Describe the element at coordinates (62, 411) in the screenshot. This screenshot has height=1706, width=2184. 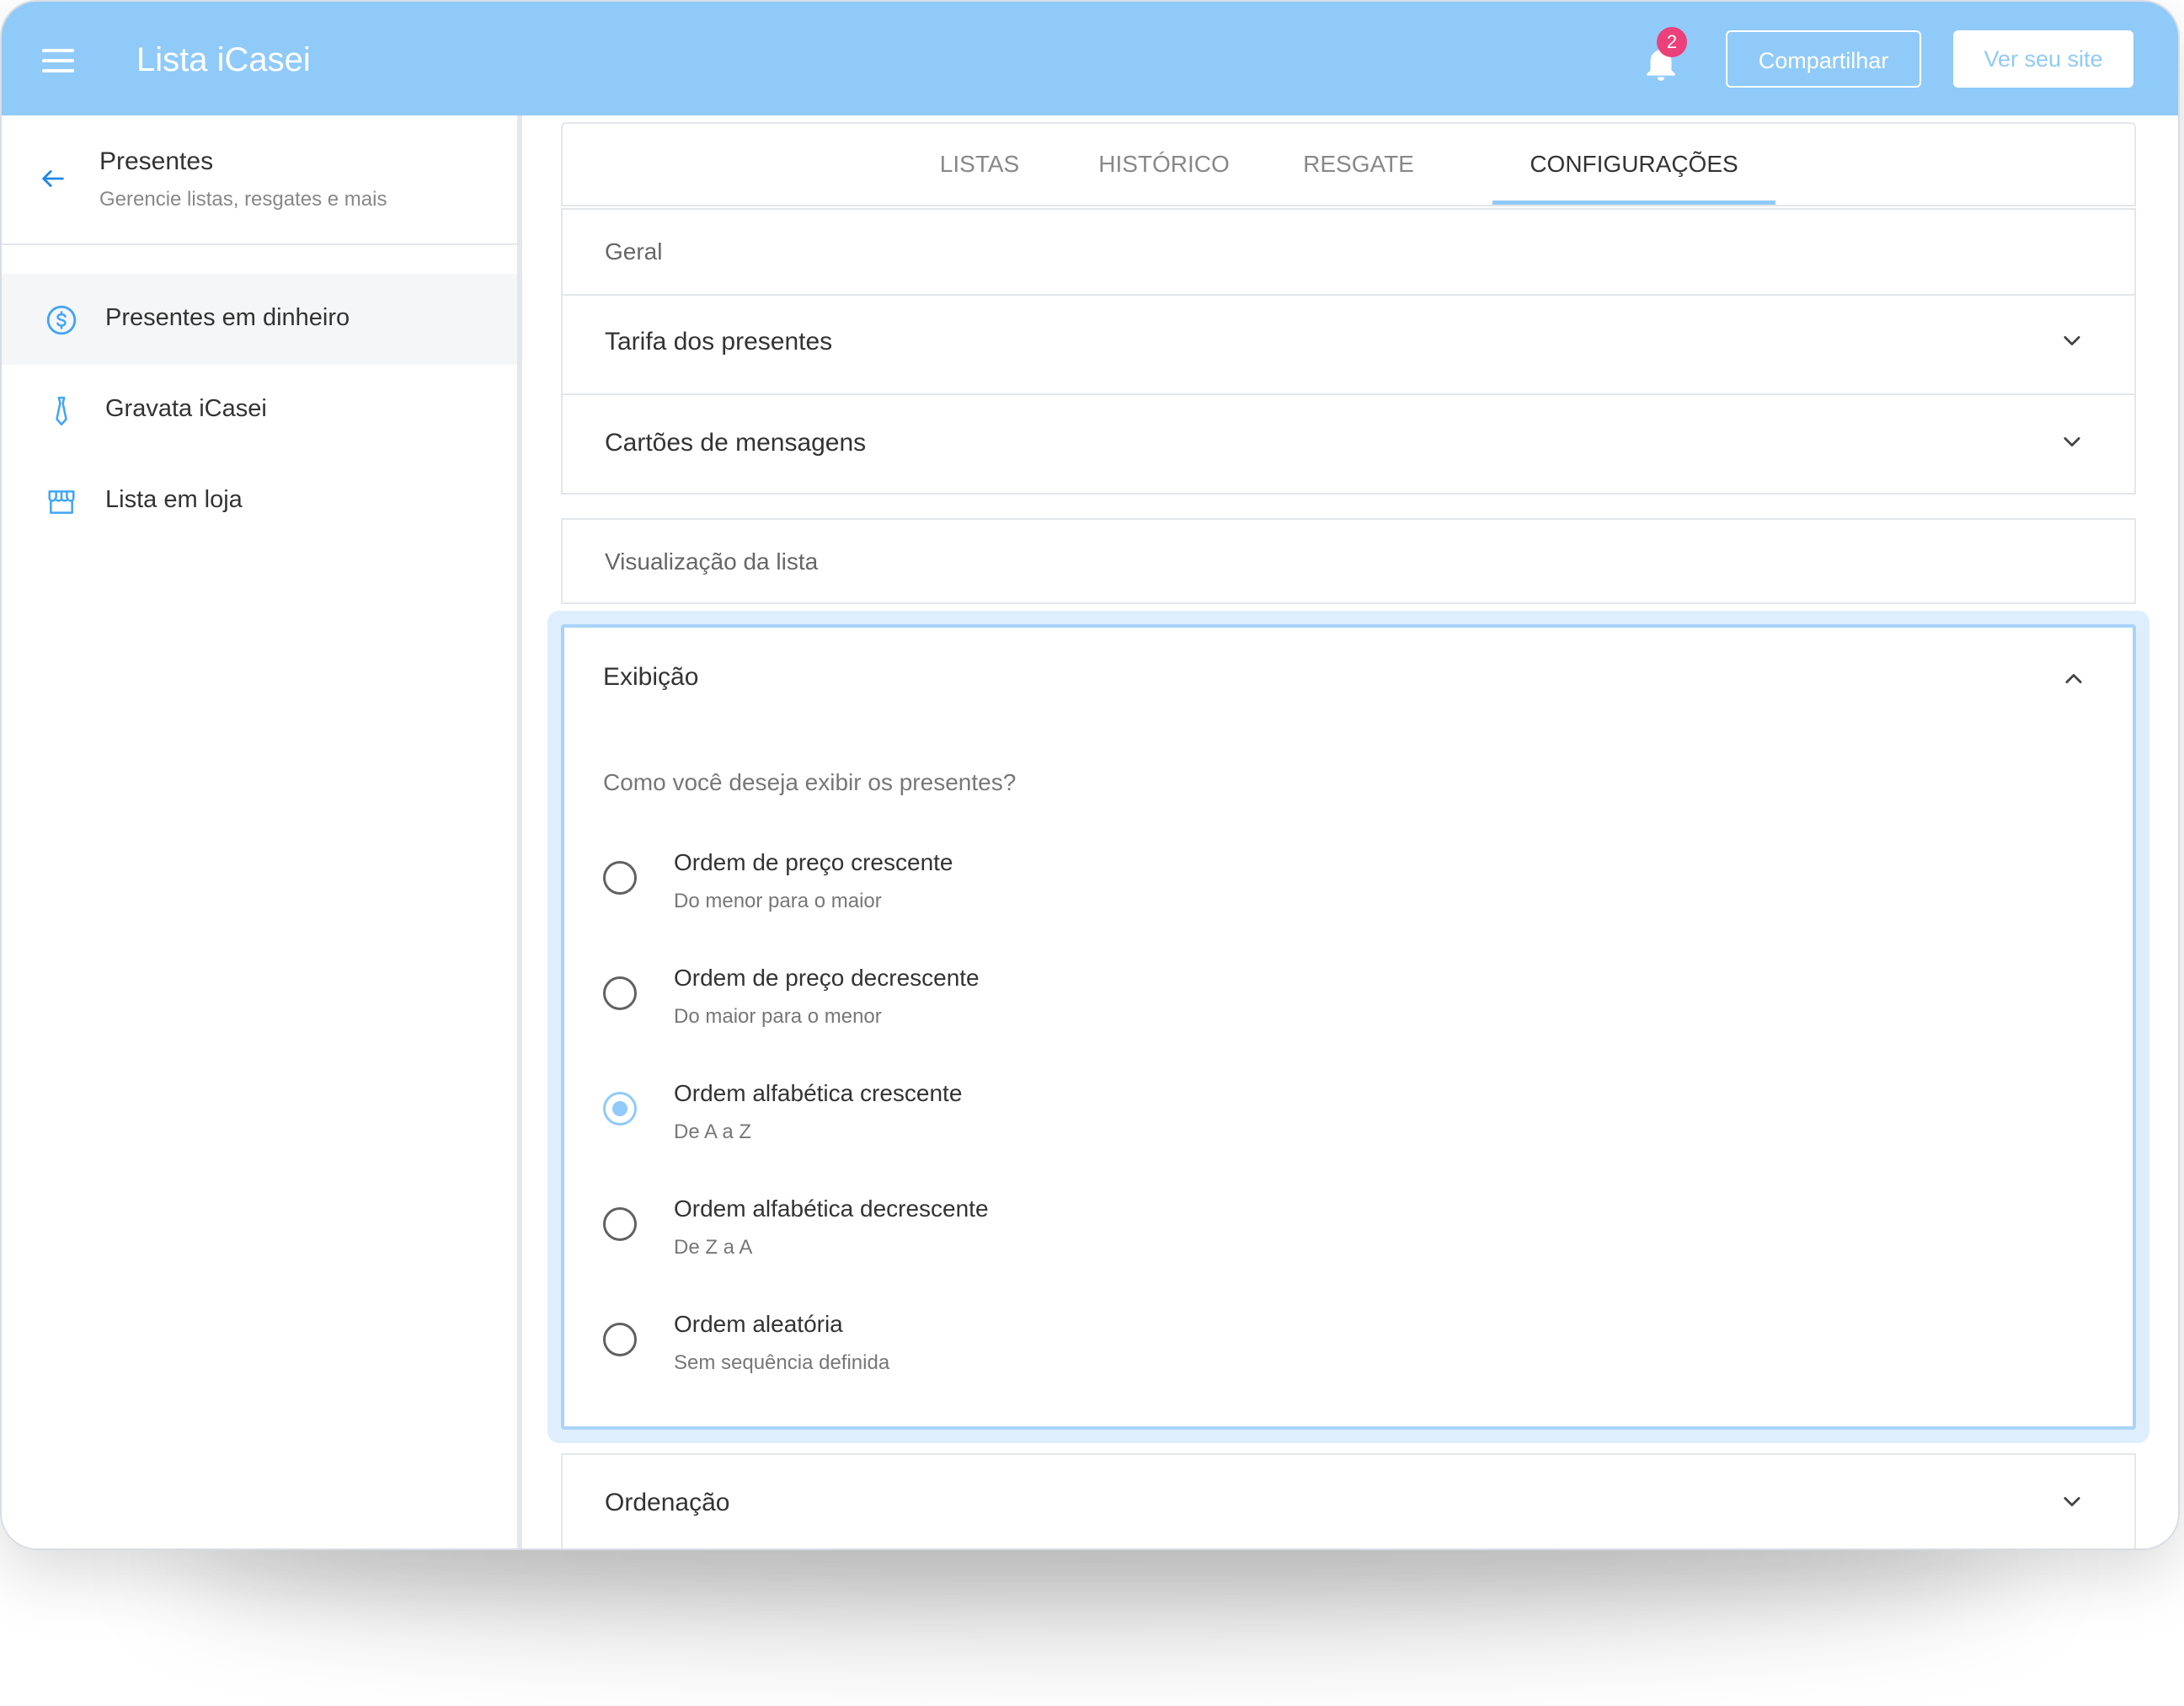
I see `tie-icon` at that location.